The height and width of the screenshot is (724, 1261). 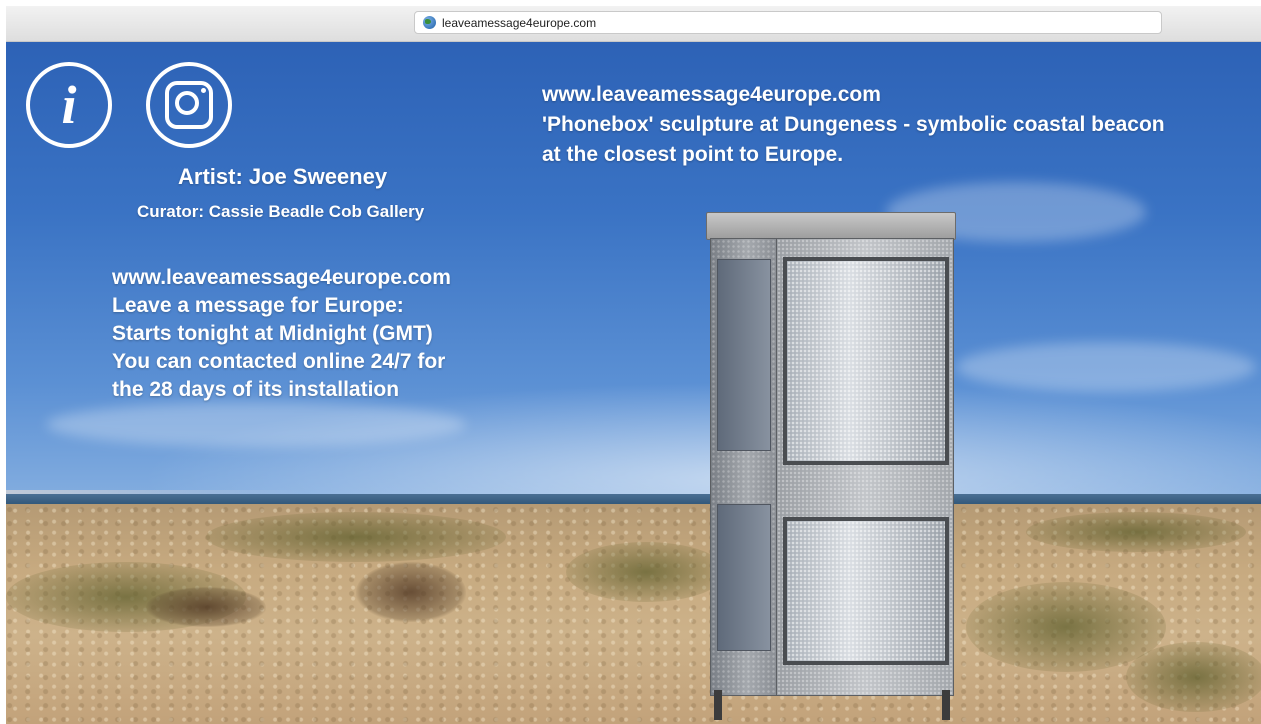 I want to click on info-line: Leave a message for Europe:, so click(x=258, y=305).